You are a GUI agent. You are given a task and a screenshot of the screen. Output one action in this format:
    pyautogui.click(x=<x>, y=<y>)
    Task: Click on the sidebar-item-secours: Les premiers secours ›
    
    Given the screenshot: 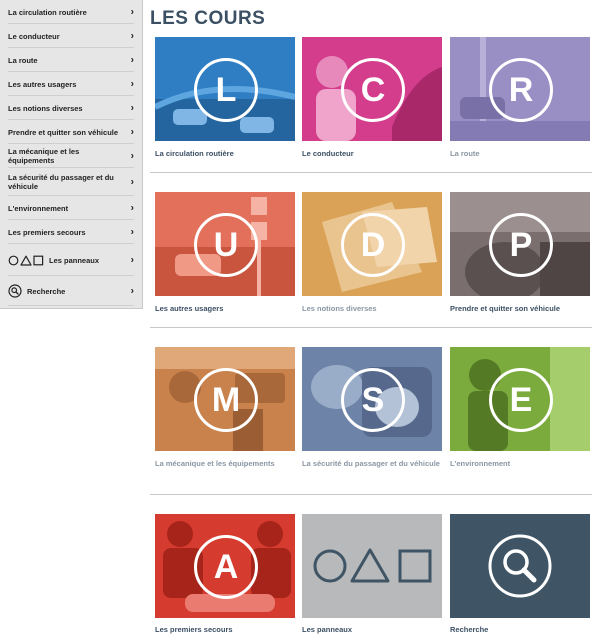 What is the action you would take?
    pyautogui.click(x=71, y=232)
    